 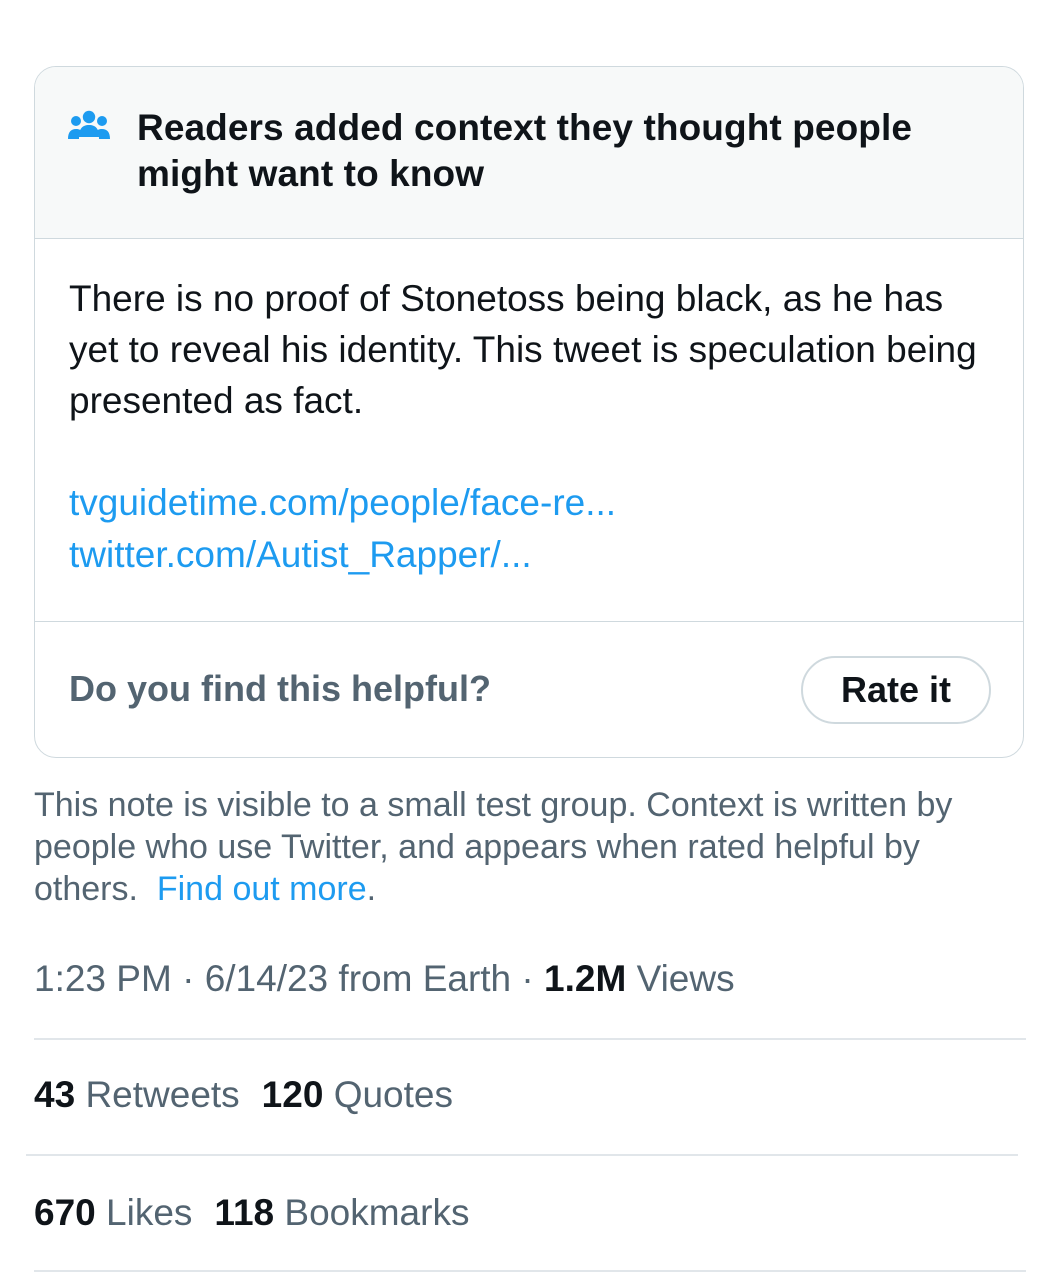 I want to click on people-group-icon, so click(x=89, y=127).